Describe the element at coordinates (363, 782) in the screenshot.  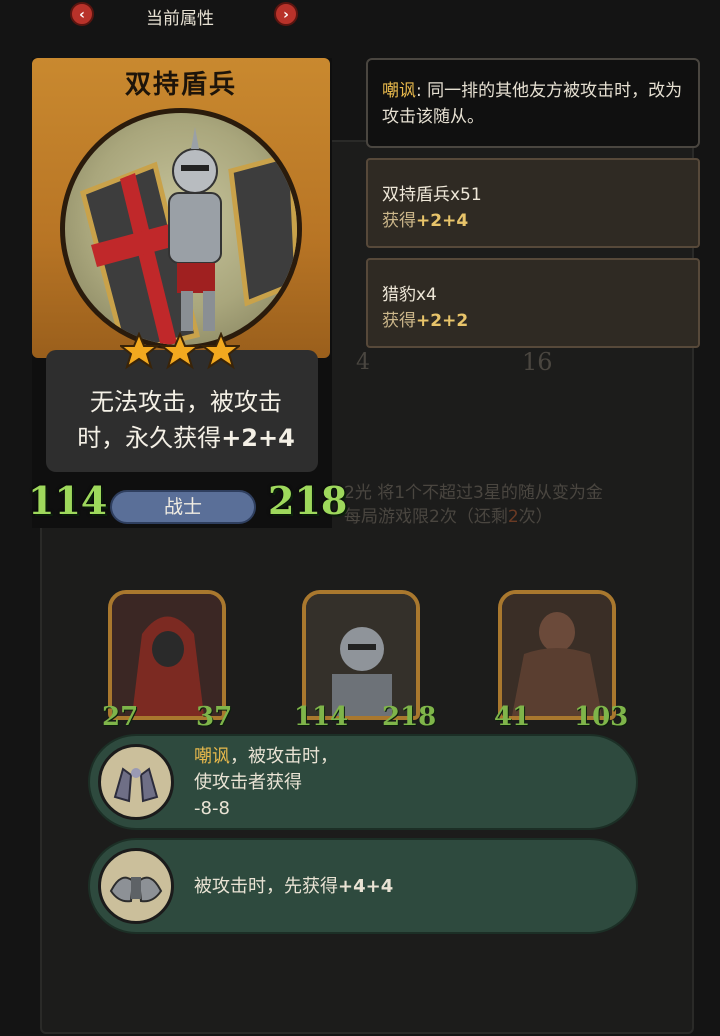
I see `ability-taunt-reflect: 嘲讽，被攻击时， 使攻击者获得 -8-8` at that location.